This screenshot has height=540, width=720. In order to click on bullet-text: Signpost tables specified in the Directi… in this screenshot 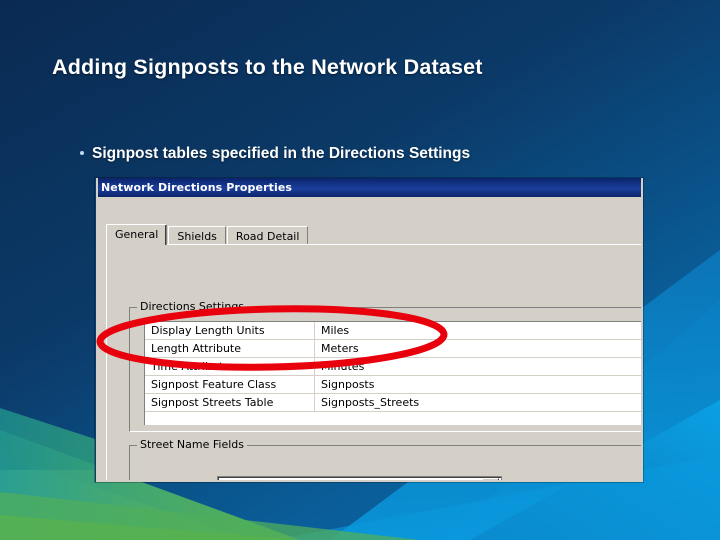, I will do `click(281, 153)`.